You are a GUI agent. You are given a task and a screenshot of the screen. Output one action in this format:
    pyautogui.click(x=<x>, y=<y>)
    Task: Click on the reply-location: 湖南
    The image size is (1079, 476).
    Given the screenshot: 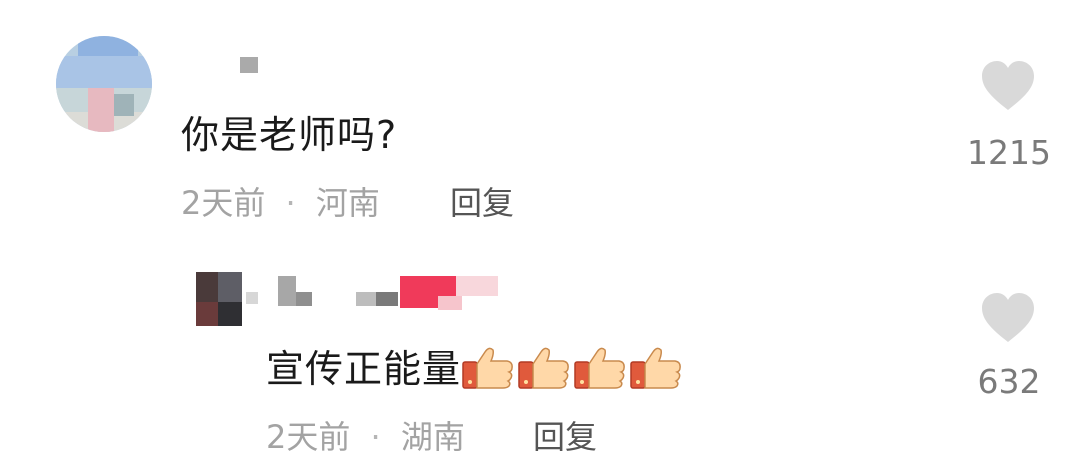 What is the action you would take?
    pyautogui.click(x=432, y=437)
    